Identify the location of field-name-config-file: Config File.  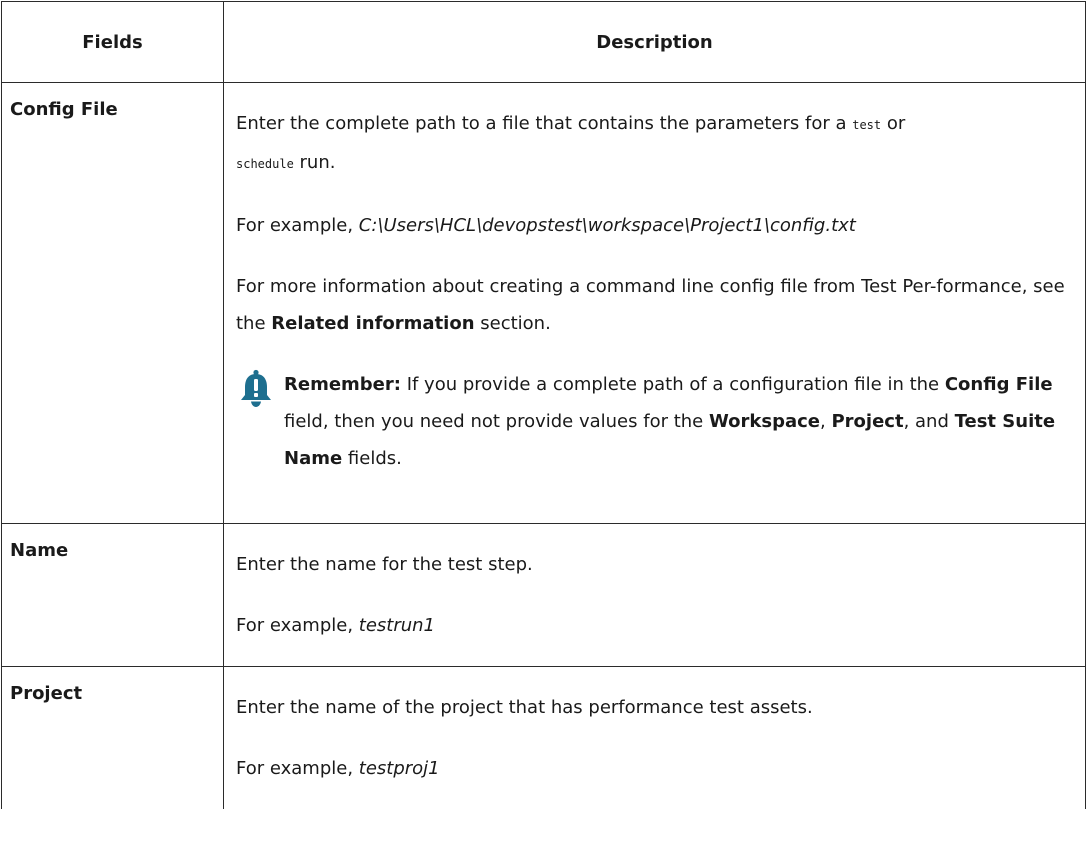
(112, 303).